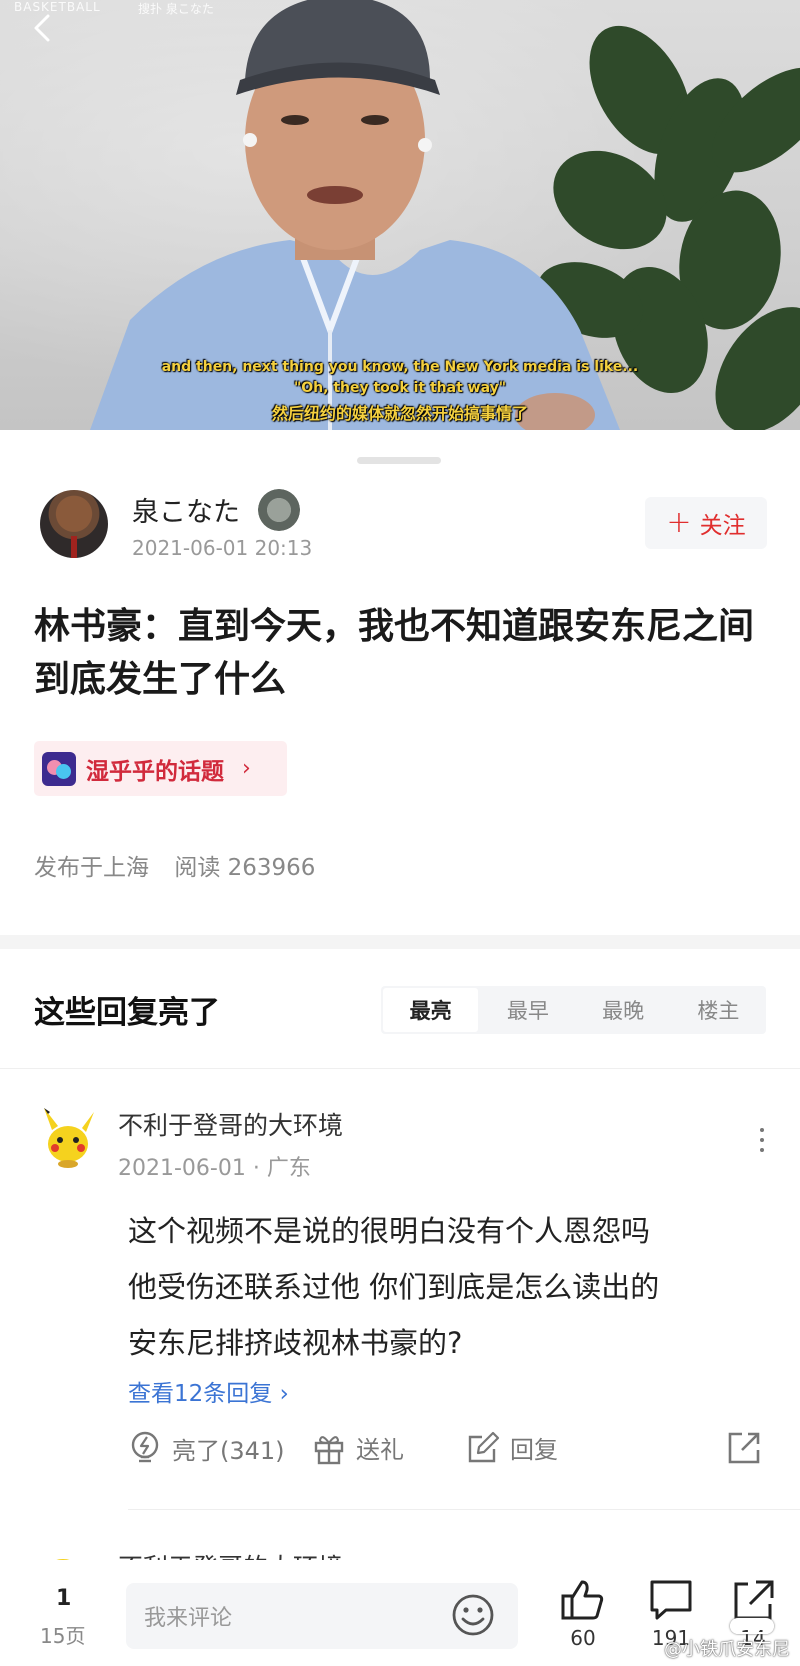 The image size is (800, 1666). I want to click on author-badge-icon, so click(279, 510).